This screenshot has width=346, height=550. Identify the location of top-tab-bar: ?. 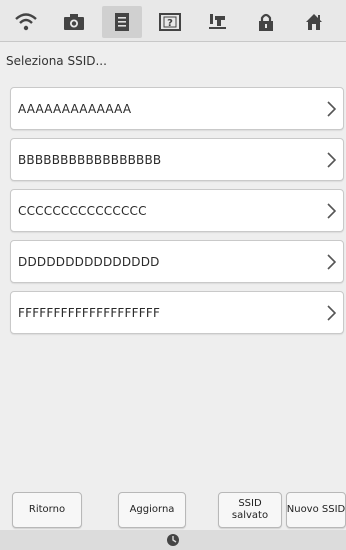
(173, 21).